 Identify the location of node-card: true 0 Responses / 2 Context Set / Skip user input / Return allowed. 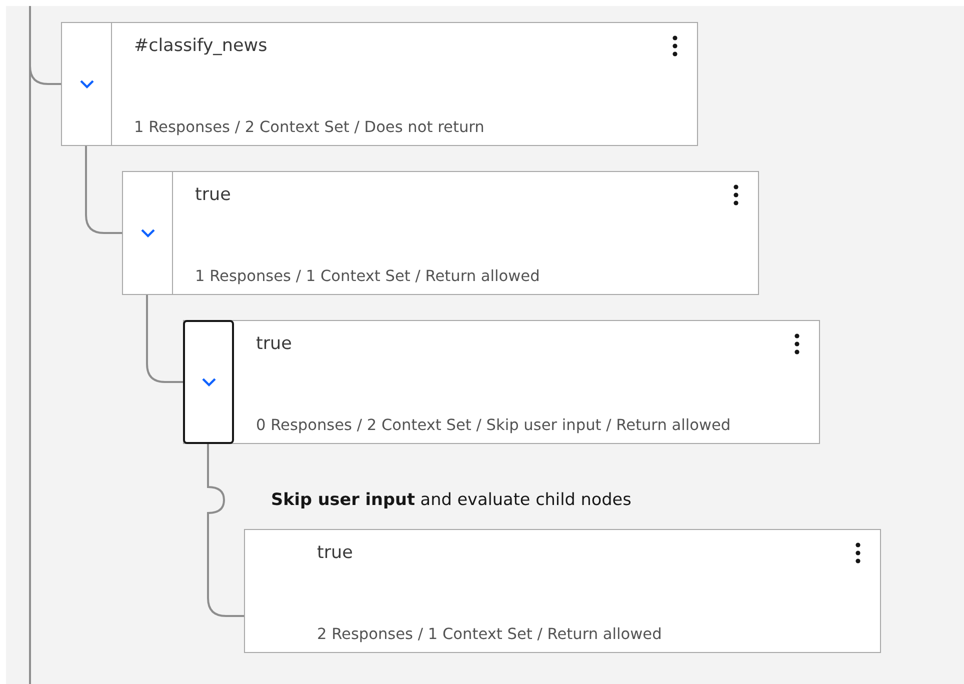
(501, 382).